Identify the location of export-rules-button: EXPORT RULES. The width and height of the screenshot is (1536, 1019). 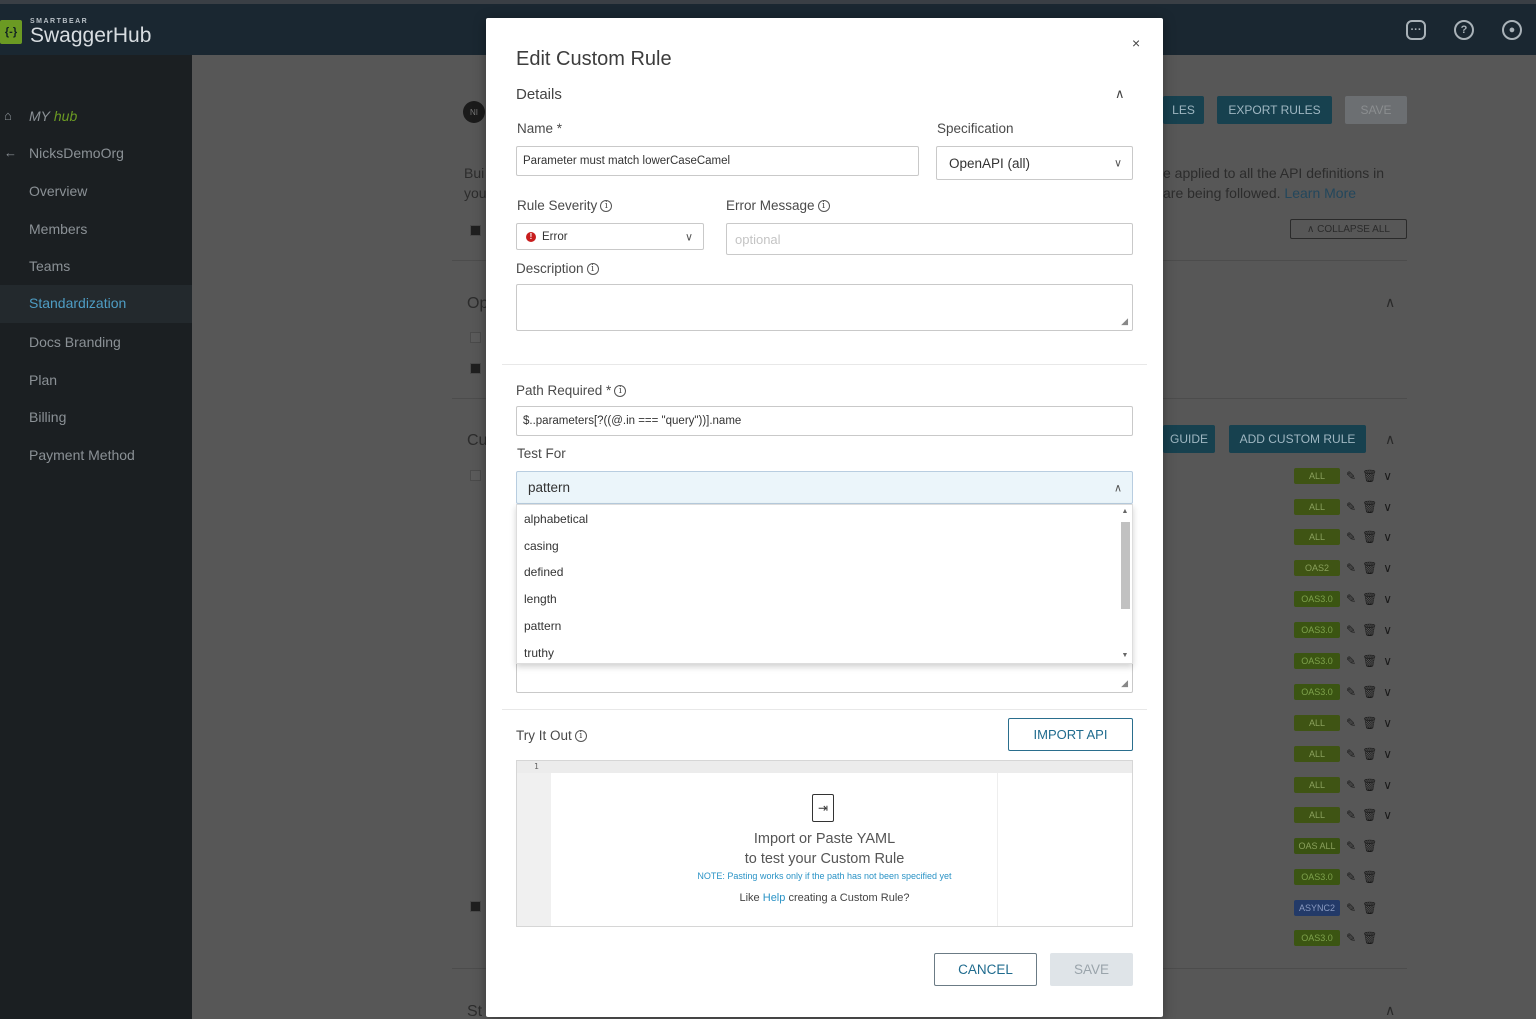
(1274, 110).